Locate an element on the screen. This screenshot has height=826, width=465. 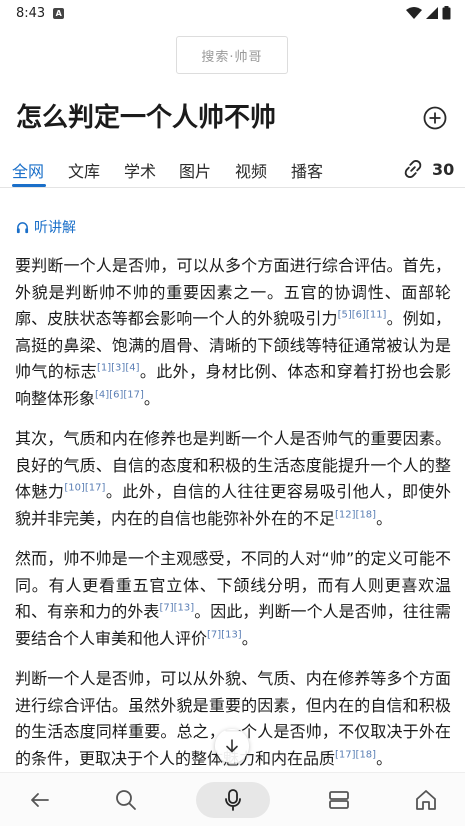
status-icons is located at coordinates (428, 13).